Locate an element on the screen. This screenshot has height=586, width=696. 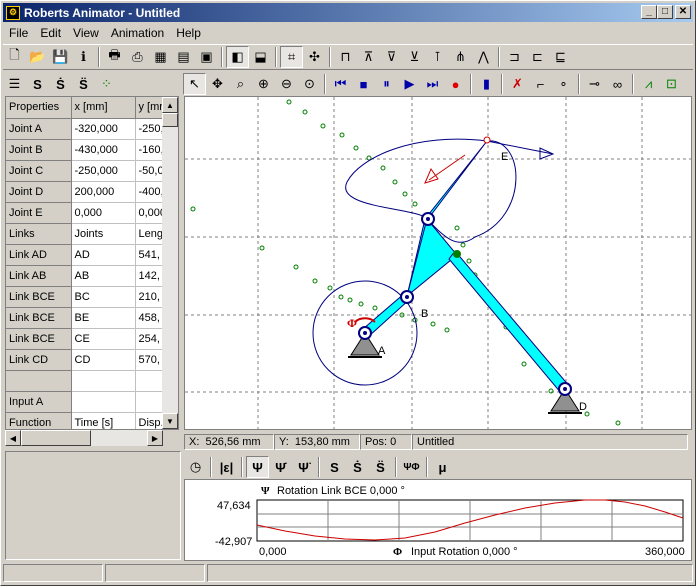
forward-icon: ⏭ is located at coordinates (432, 84).